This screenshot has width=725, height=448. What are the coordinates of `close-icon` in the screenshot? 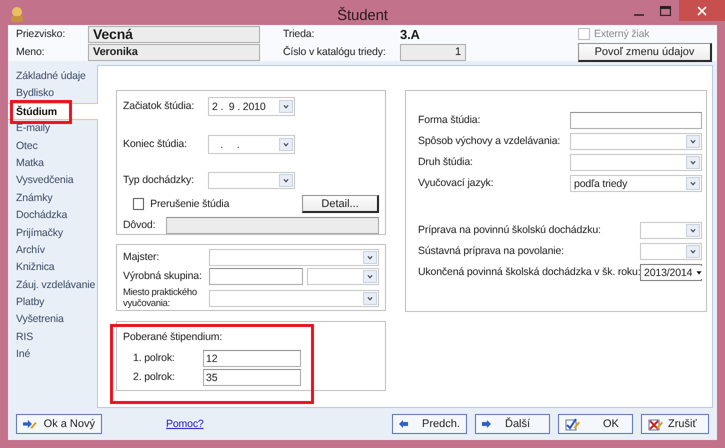 It's located at (702, 11).